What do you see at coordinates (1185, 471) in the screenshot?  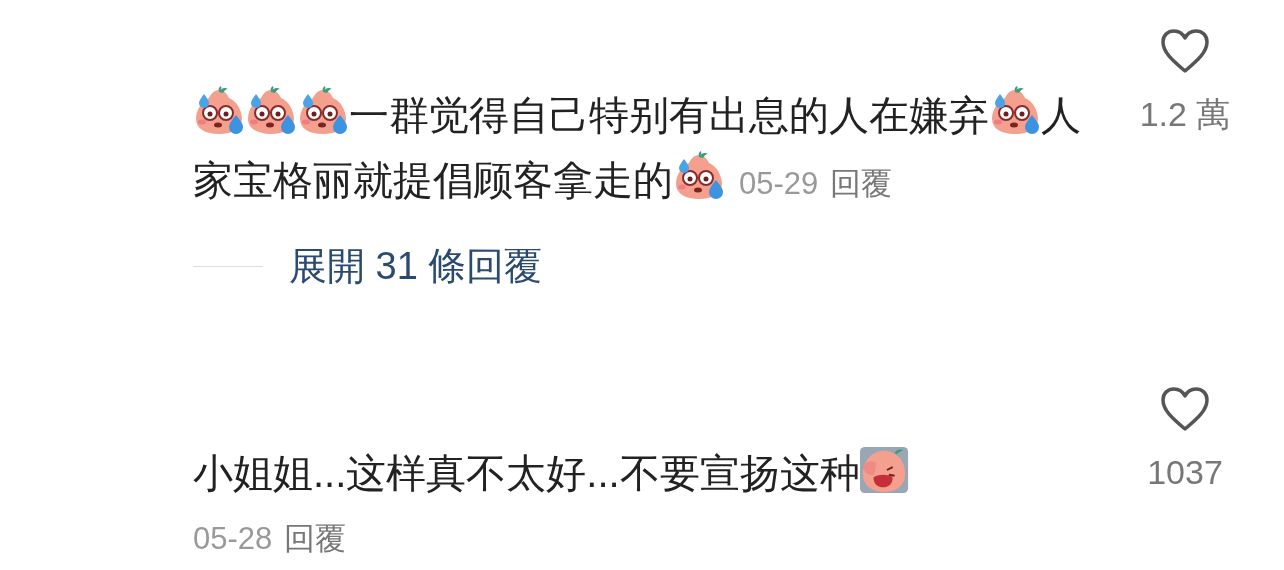 I see `like-count: 1037` at bounding box center [1185, 471].